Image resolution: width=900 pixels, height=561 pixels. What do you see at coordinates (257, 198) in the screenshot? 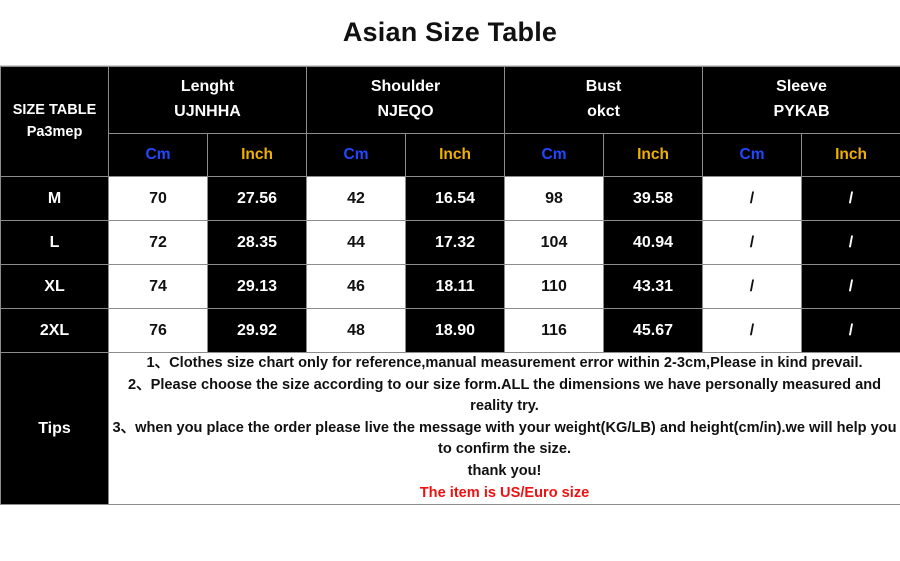
I see `cell-length-inch: 27.56` at bounding box center [257, 198].